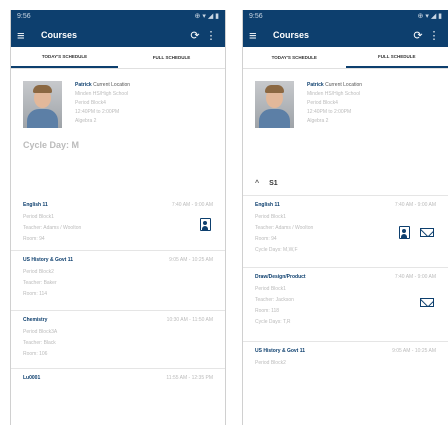 The image size is (448, 425). I want to click on semester-label: S1, so click(273, 183).